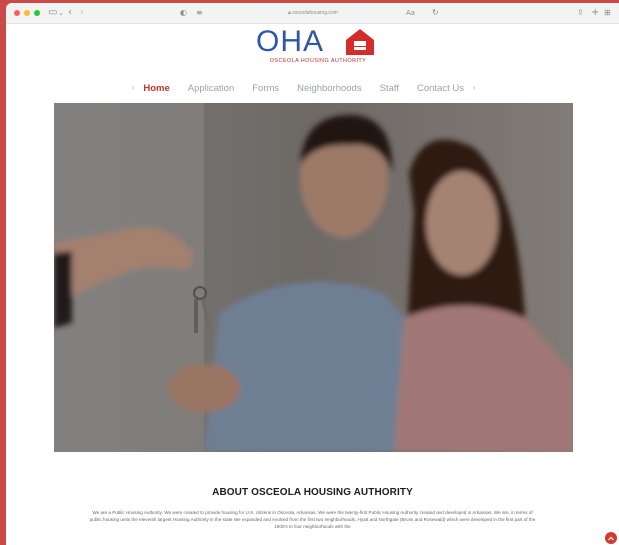 This screenshot has width=619, height=545. I want to click on sidebar-icon: ▭, so click(52, 13).